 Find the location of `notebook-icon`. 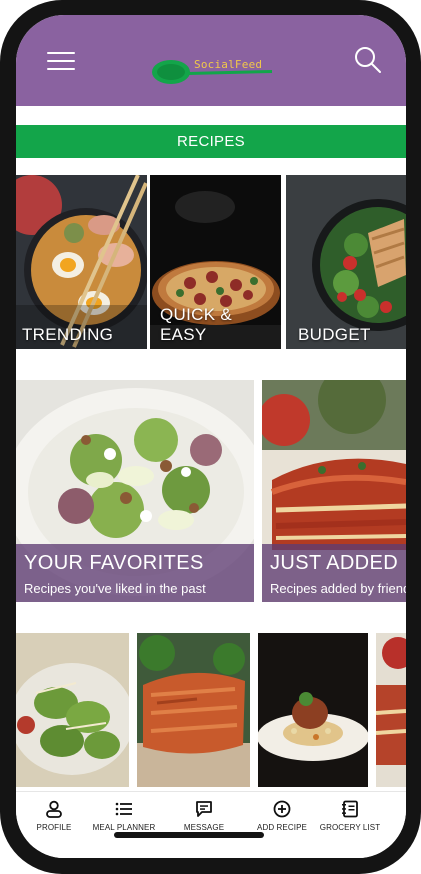

notebook-icon is located at coordinates (350, 809).